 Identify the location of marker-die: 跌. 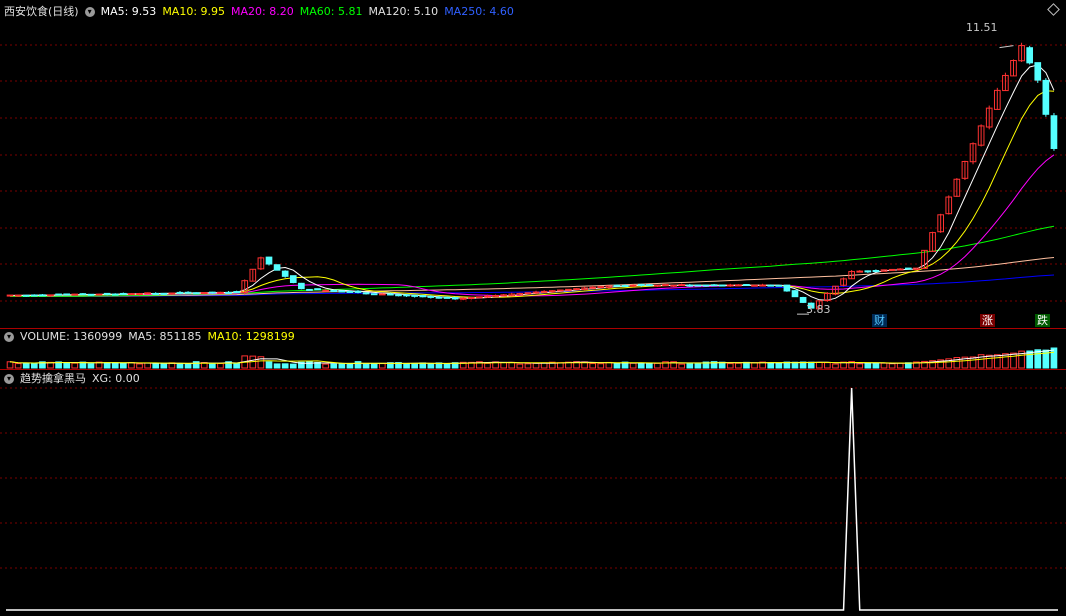
(1042, 320).